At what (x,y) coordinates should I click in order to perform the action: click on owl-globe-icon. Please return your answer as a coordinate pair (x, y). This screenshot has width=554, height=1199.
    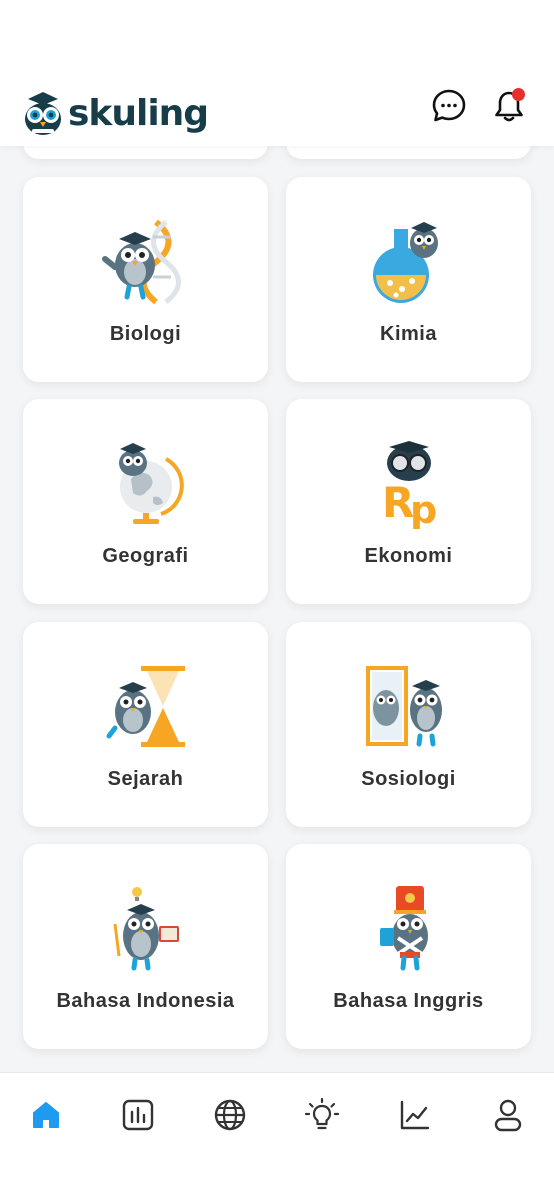
    Looking at the image, I should click on (151, 483).